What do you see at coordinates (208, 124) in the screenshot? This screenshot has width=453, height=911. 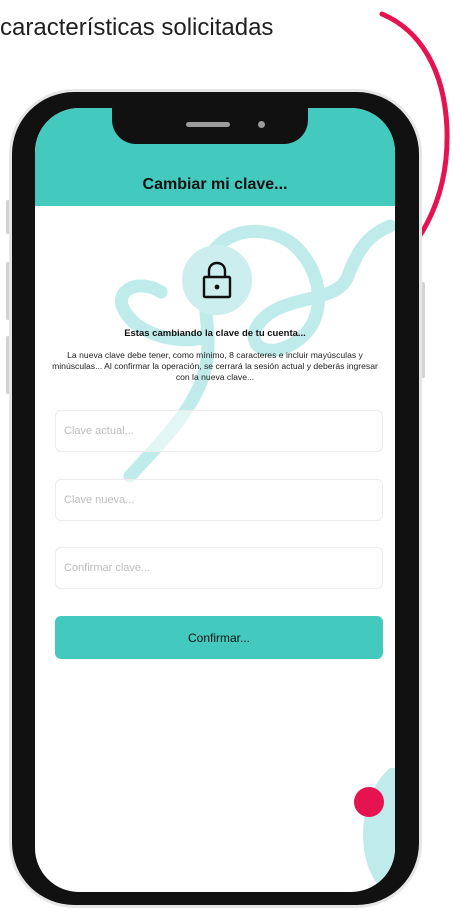 I see `phone-speaker` at bounding box center [208, 124].